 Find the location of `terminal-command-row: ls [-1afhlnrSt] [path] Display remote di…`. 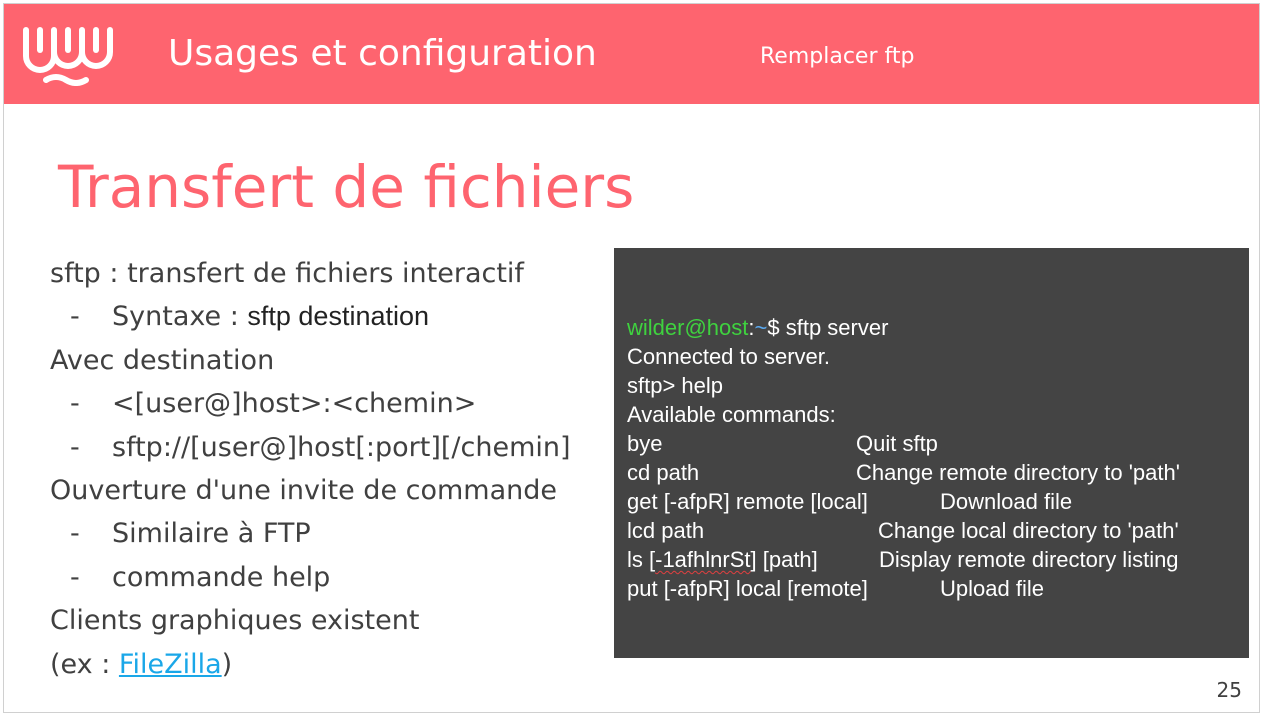

terminal-command-row: ls [-1afhlnrSt] [path] Display remote di… is located at coordinates (932, 559).